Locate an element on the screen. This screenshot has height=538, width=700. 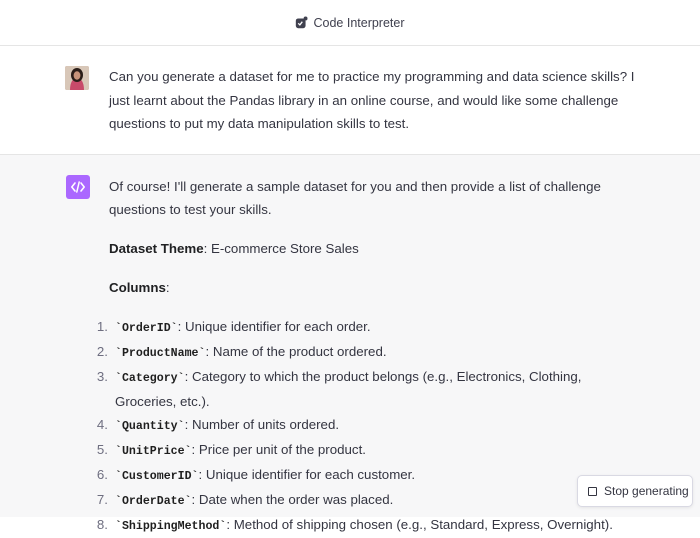
list-item-number: 1. is located at coordinates (102, 326).